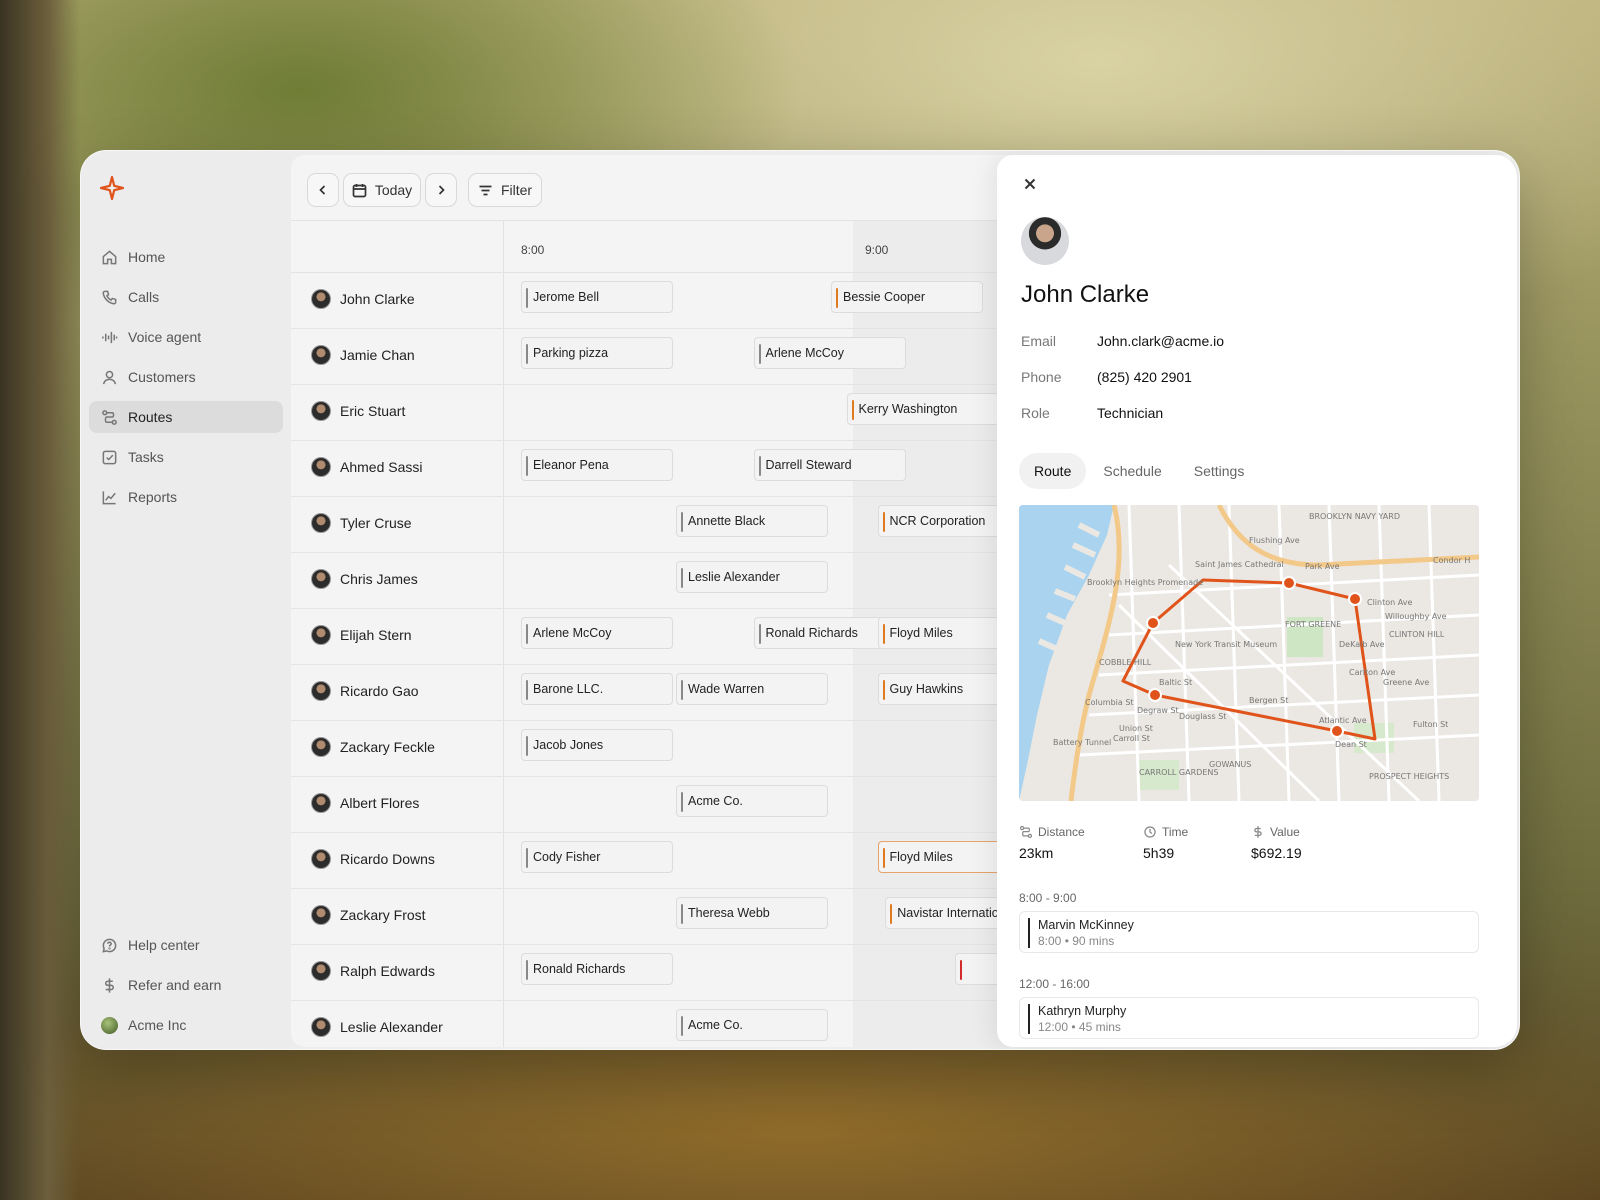 This screenshot has height=1200, width=1600. Describe the element at coordinates (376, 635) in the screenshot. I see `technician-name-label: Elijah Stern` at that location.